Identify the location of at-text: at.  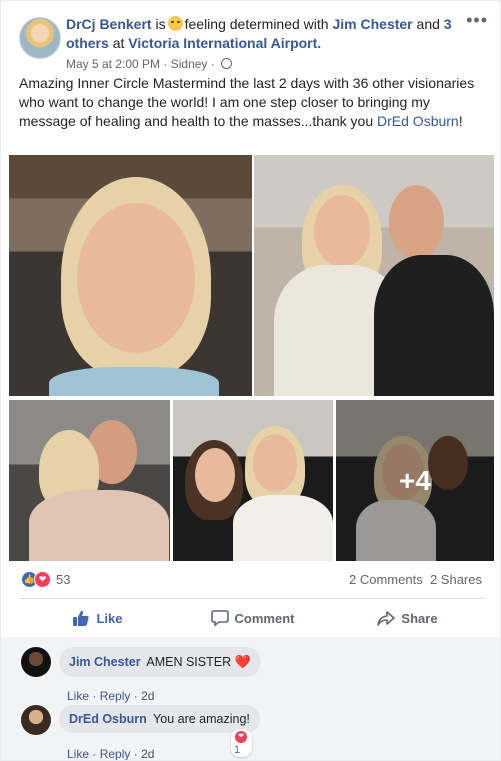
(118, 43).